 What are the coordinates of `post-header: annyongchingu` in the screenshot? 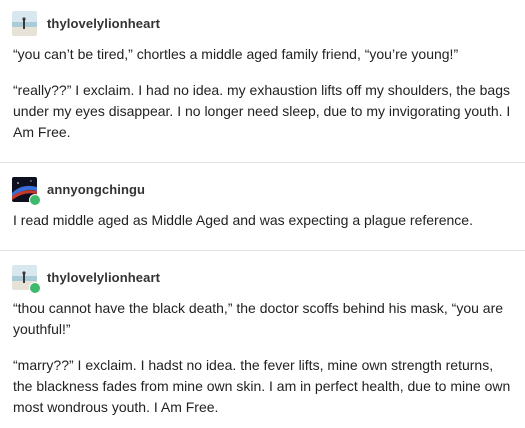 It's located at (78, 191).